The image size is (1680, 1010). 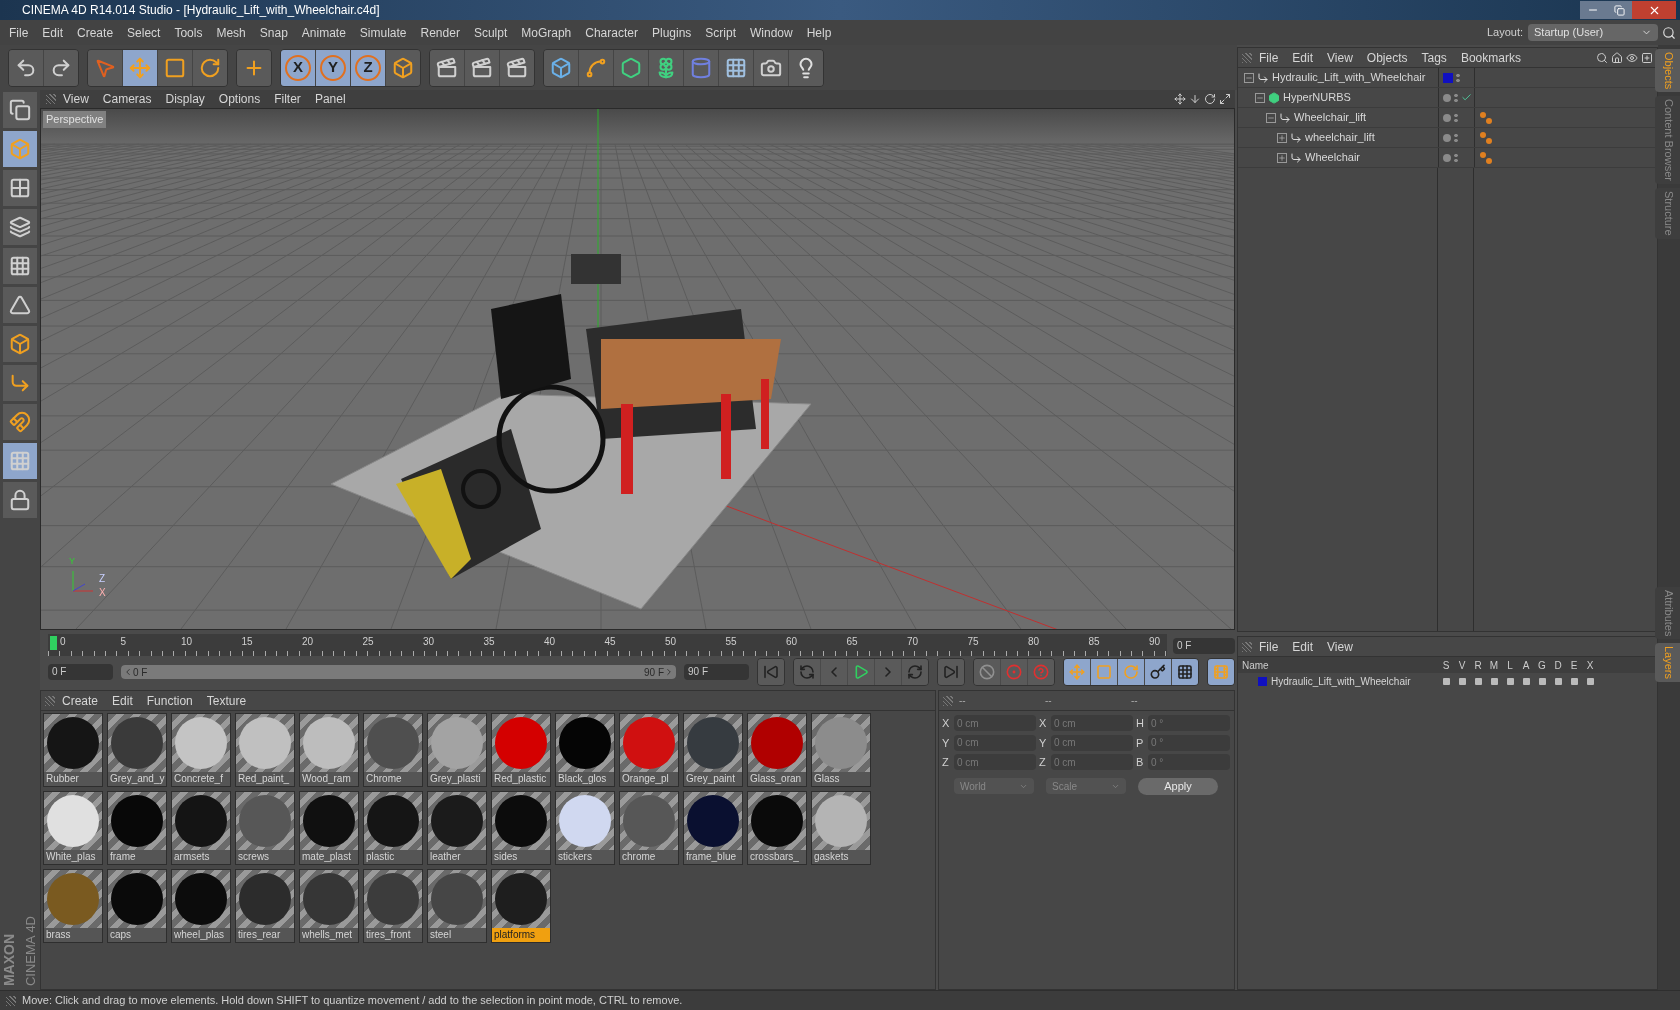 What do you see at coordinates (95, 32) in the screenshot?
I see `menu-item: Create` at bounding box center [95, 32].